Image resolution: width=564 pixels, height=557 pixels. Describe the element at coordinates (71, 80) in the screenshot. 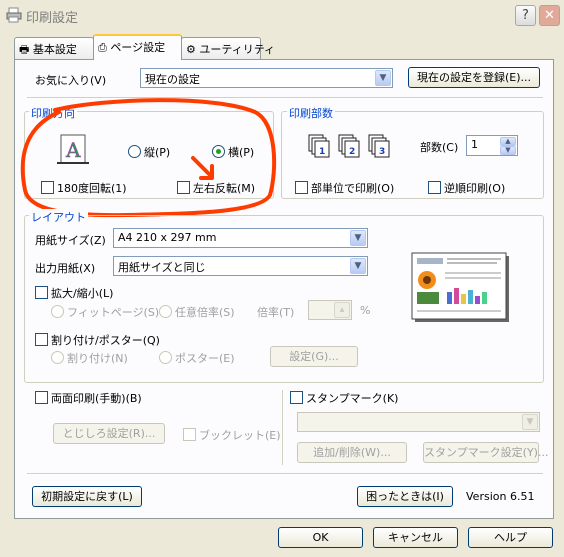

I see `favorites-label: お気に入り(V)` at that location.